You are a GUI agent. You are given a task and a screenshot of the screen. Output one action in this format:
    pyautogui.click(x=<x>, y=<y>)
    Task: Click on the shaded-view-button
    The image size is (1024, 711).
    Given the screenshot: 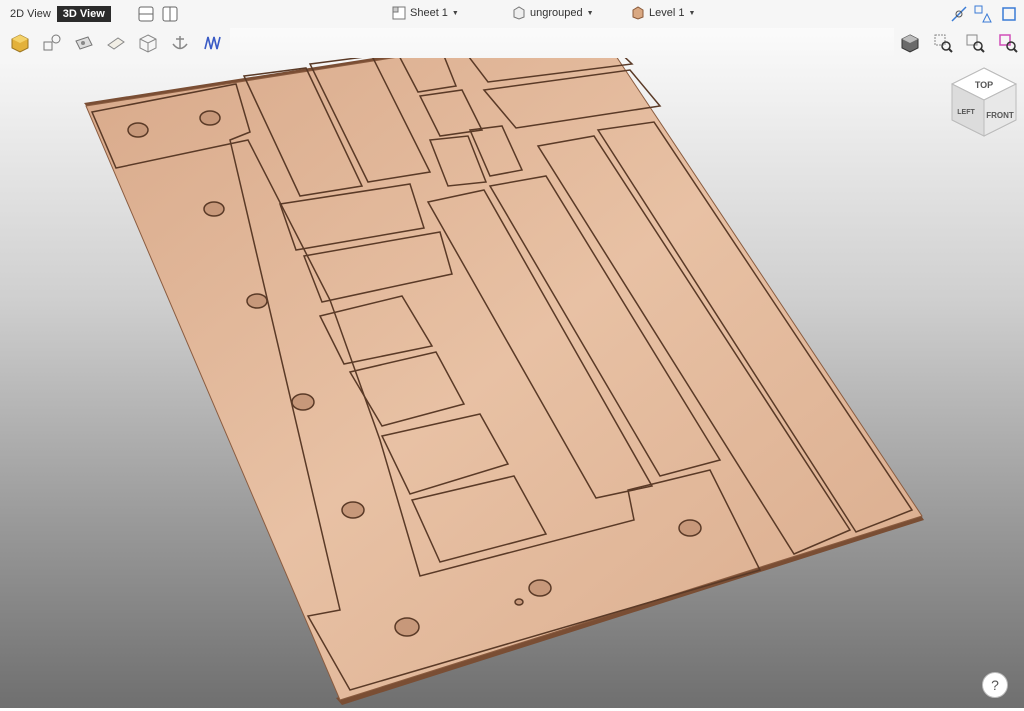 What is the action you would take?
    pyautogui.click(x=20, y=43)
    